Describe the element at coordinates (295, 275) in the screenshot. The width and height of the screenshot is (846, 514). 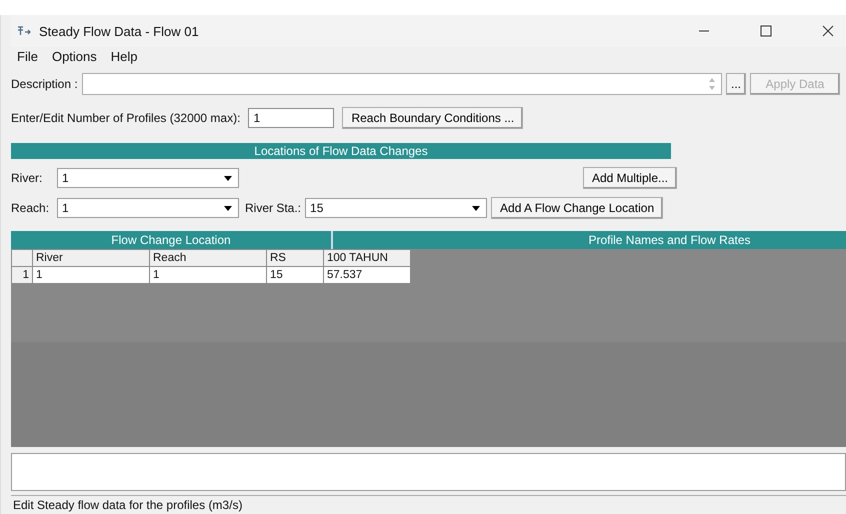
I see `table-cell: 15` at that location.